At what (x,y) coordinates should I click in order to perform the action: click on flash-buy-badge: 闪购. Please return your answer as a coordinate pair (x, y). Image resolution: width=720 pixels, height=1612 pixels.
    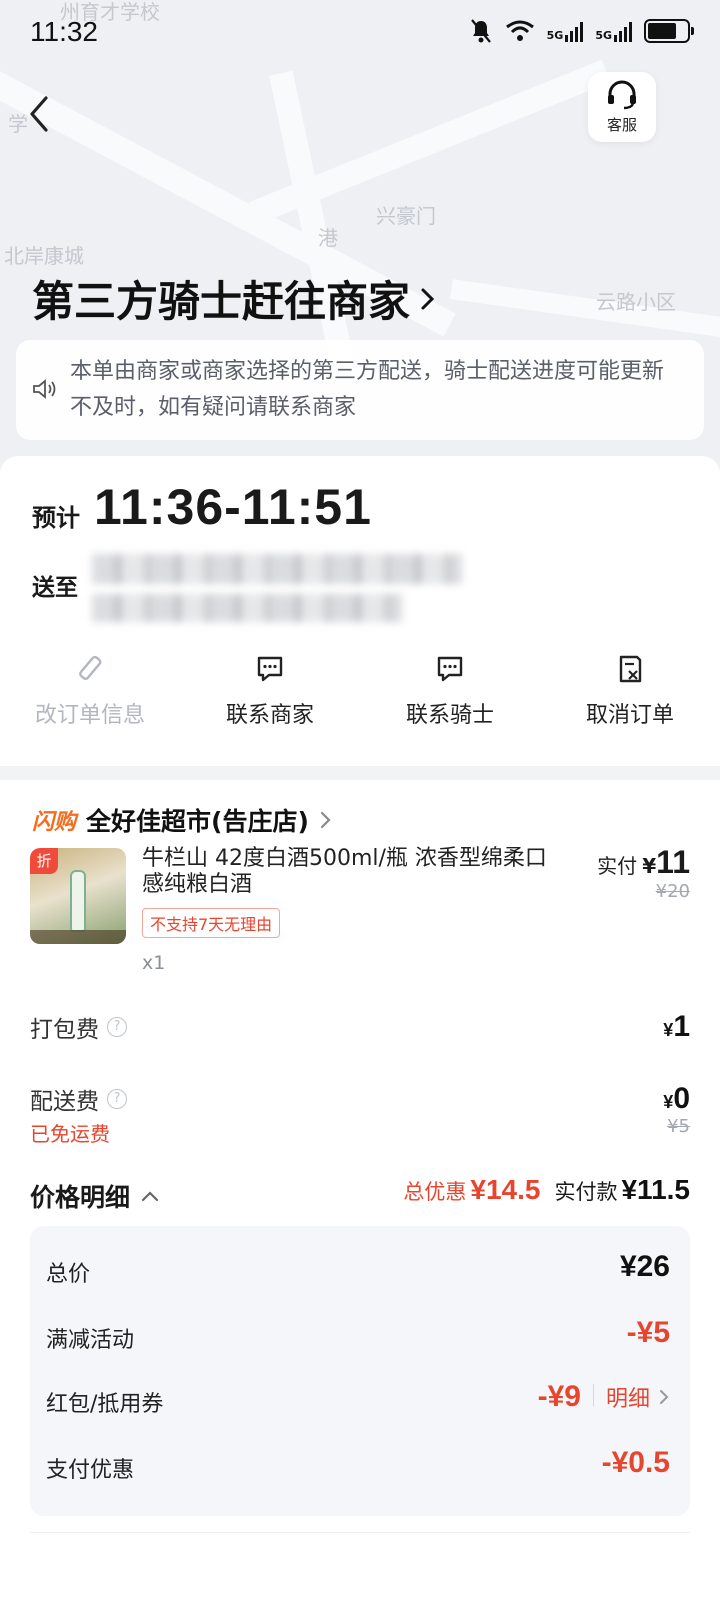
    Looking at the image, I should click on (54, 822).